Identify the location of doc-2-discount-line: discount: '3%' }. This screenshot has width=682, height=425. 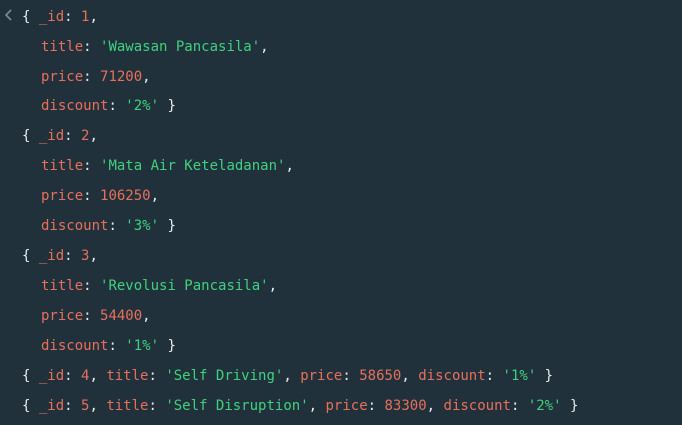
(108, 226).